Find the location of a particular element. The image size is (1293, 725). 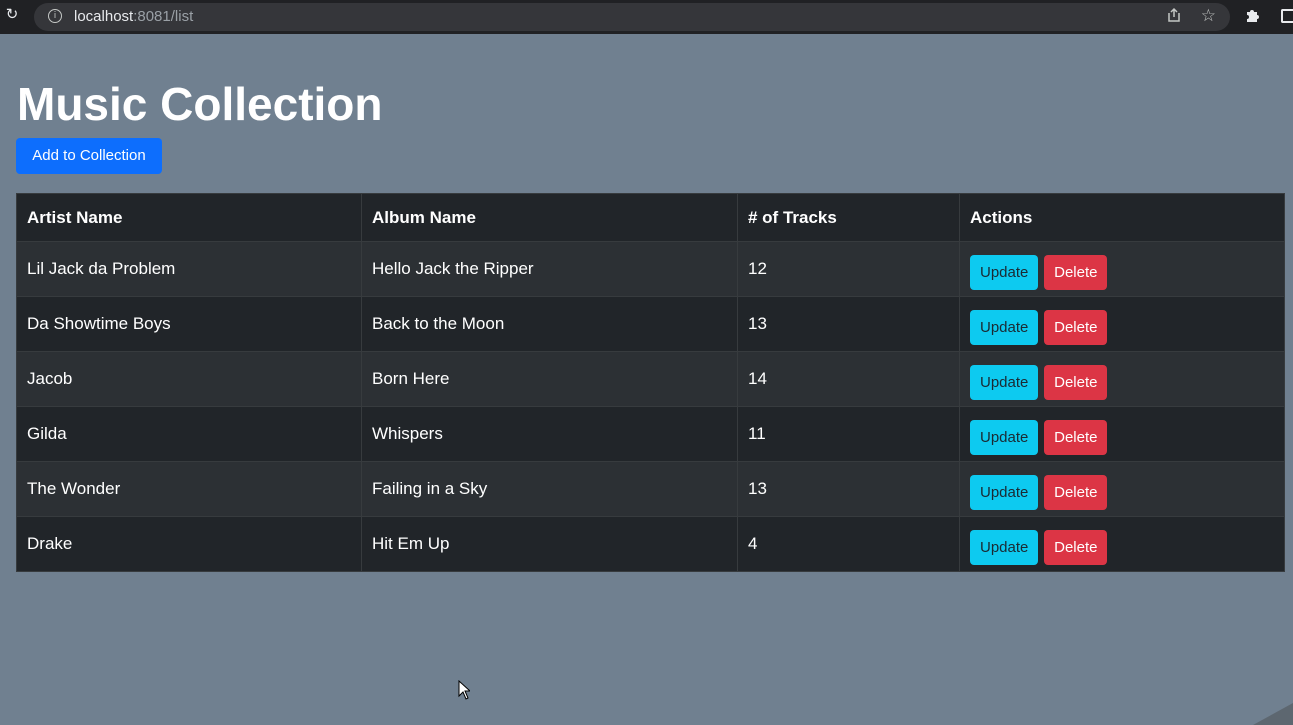

tracks-cell: 11 is located at coordinates (848, 434).